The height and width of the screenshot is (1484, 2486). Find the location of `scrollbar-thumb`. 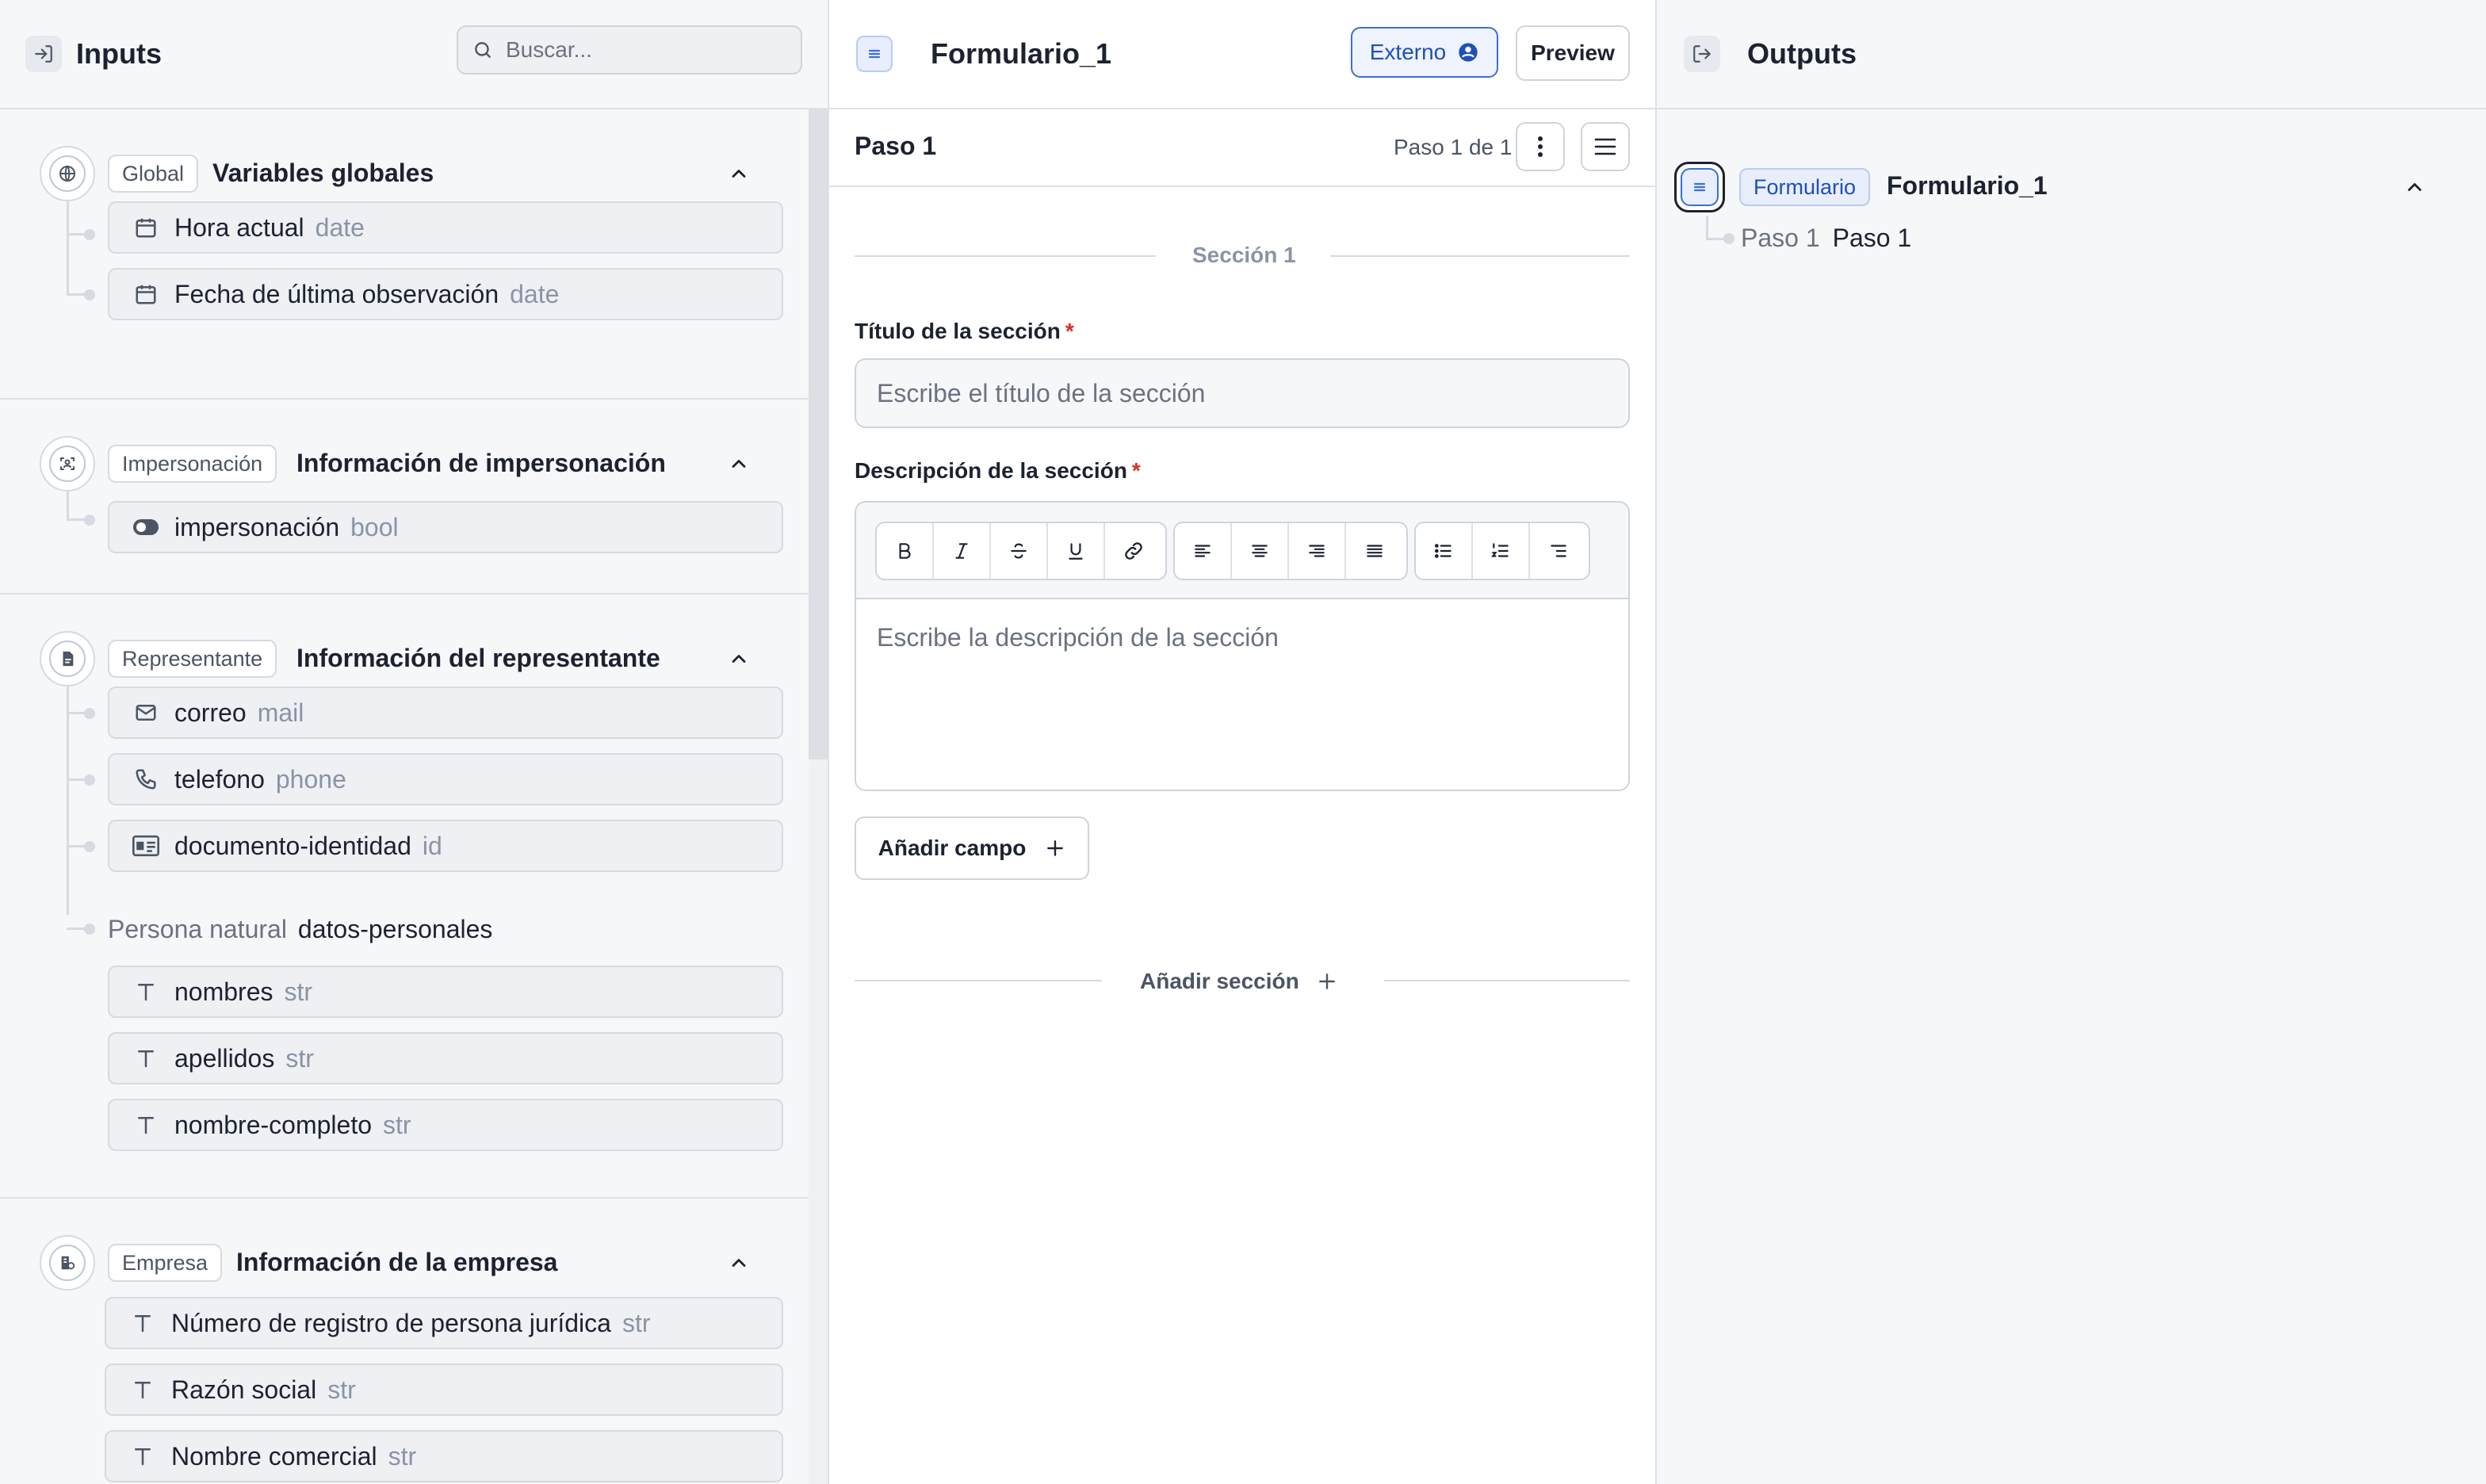

scrollbar-thumb is located at coordinates (818, 434).